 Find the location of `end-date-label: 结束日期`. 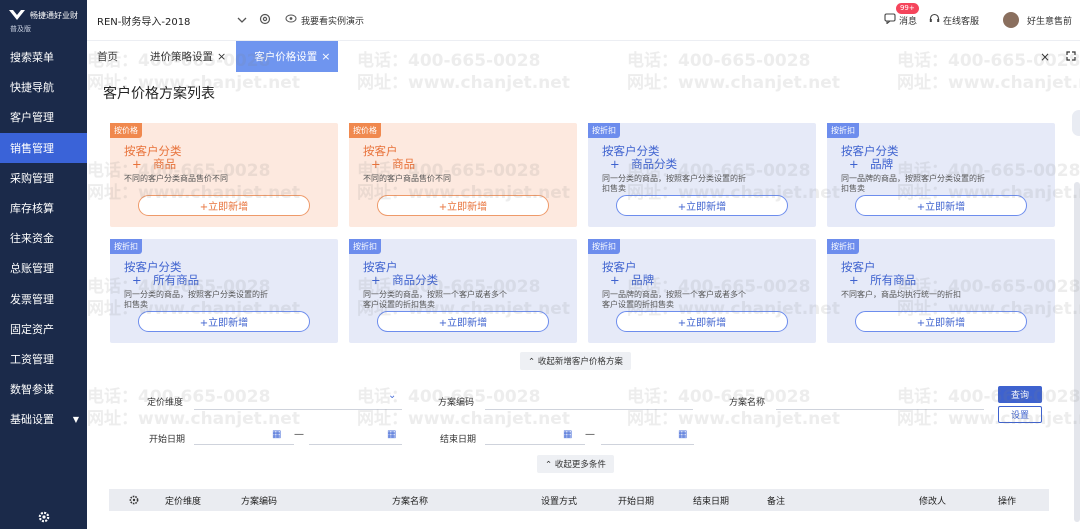

end-date-label: 结束日期 is located at coordinates (458, 440).